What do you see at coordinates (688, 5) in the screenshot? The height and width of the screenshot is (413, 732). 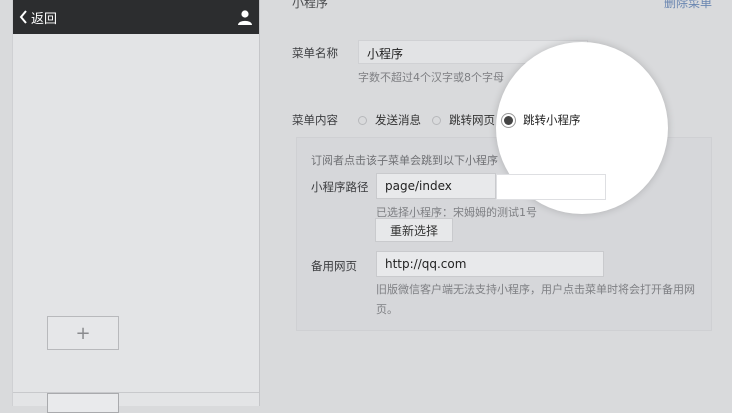 I see `delete-menu-link: 删除菜单` at bounding box center [688, 5].